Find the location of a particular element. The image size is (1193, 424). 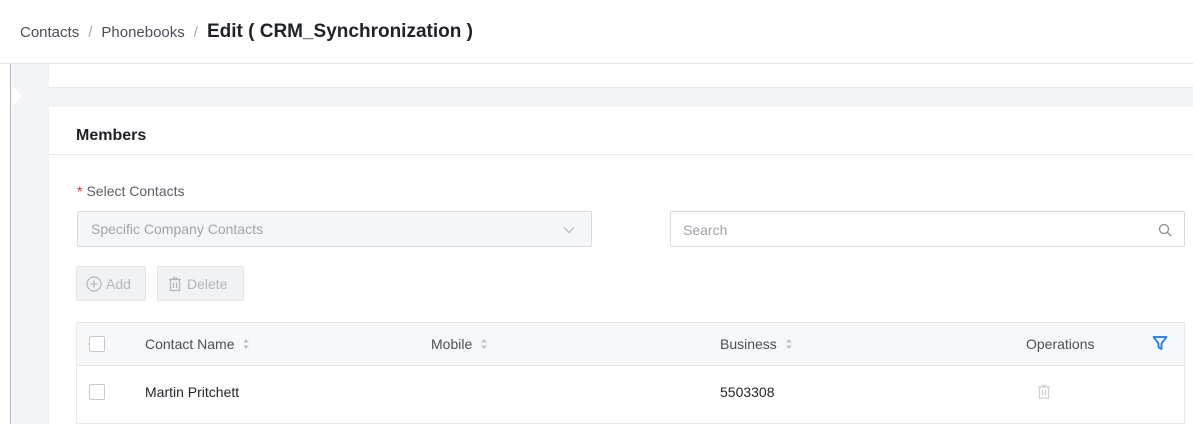

members-title: Members is located at coordinates (111, 135).